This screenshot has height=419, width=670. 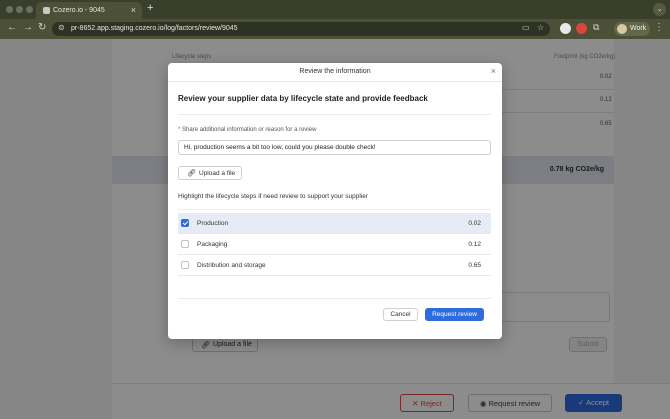 I want to click on paperclip-icon: 🔗︎, so click(x=191, y=173).